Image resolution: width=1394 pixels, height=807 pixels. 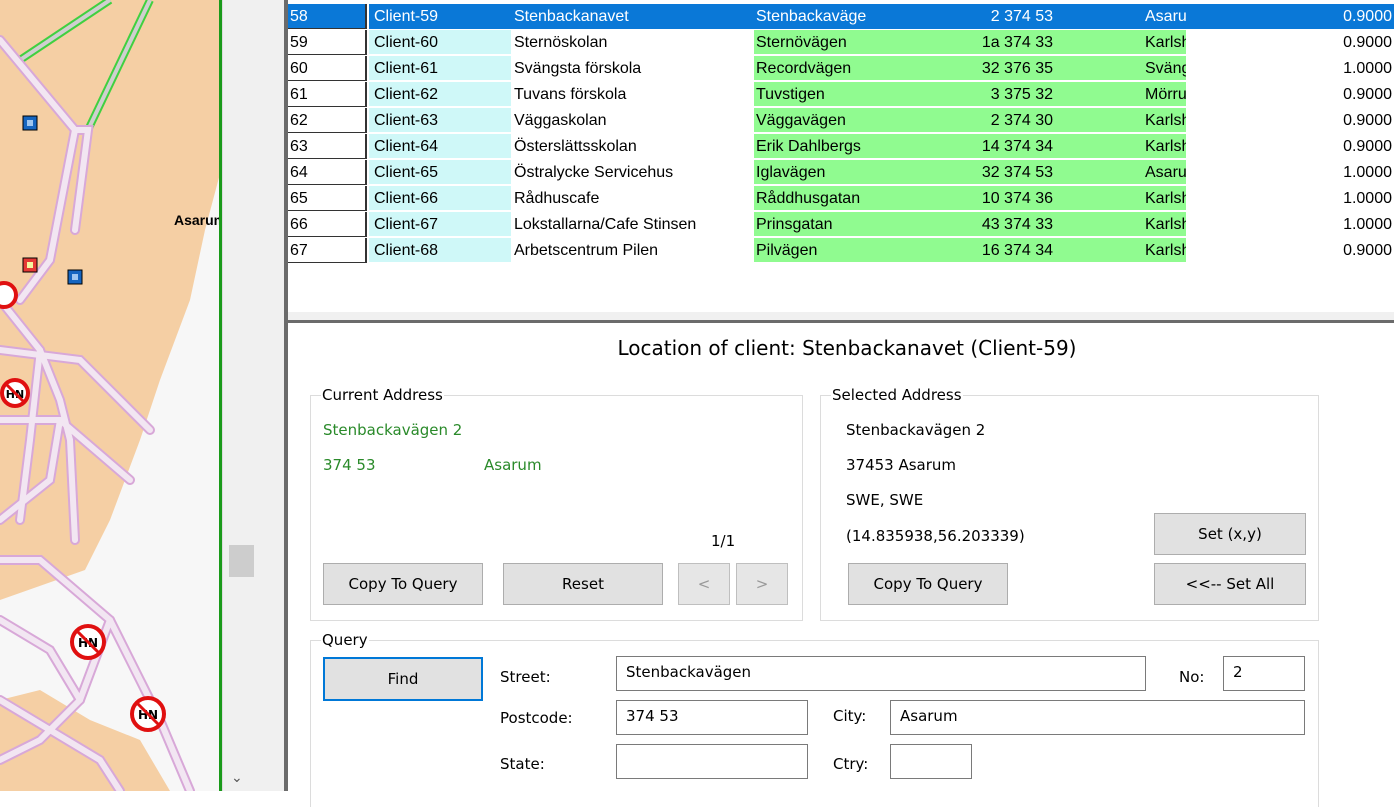 What do you see at coordinates (981, 94) in the screenshot?
I see `number-postcode-cell: 3 375 32` at bounding box center [981, 94].